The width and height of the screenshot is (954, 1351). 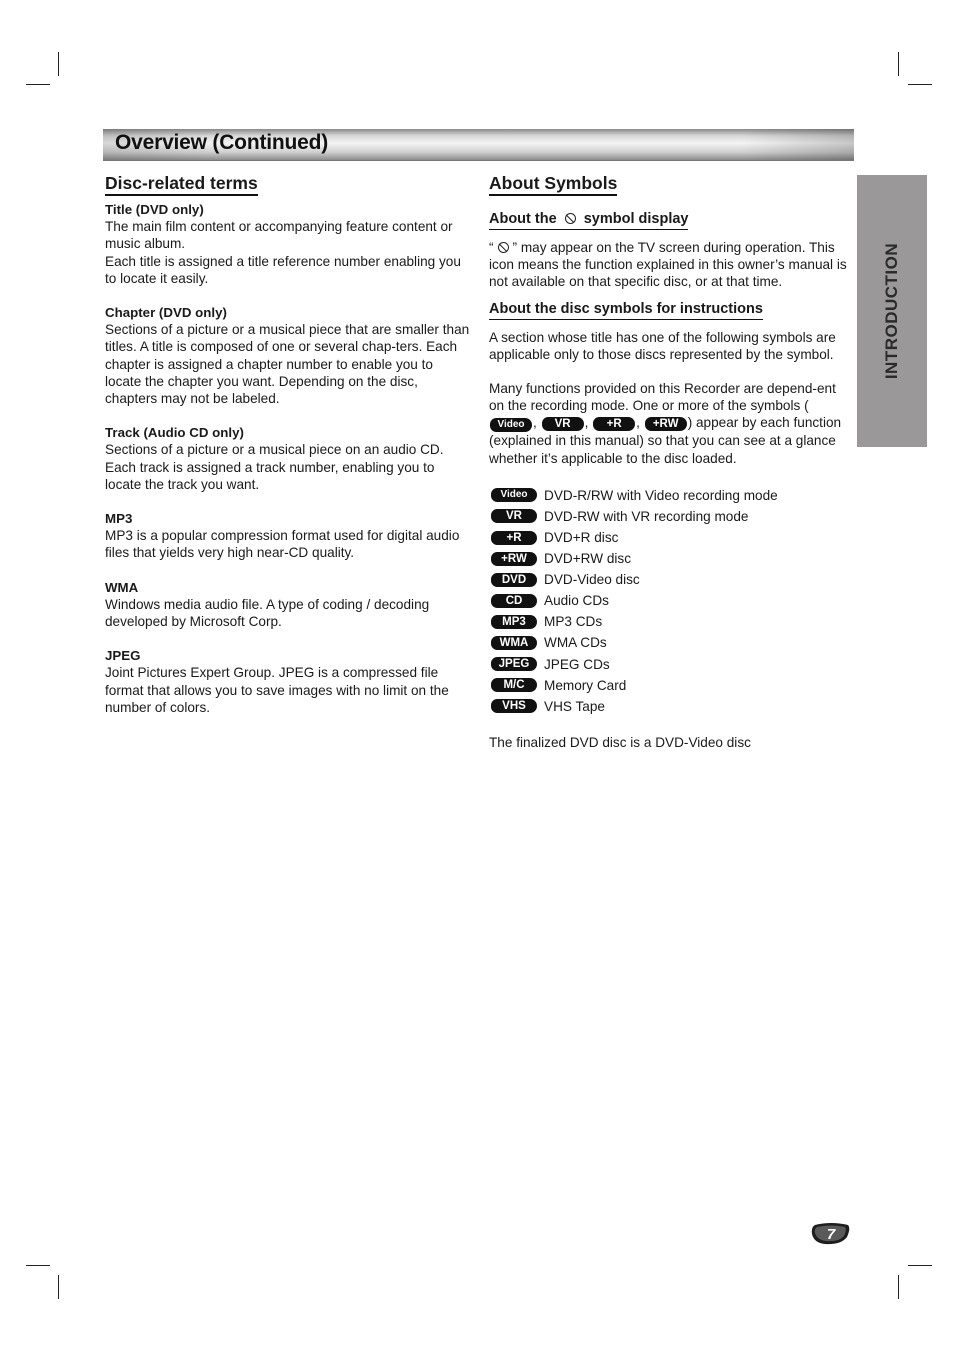 I want to click on symbol-display-heading: About the symbol display, so click(x=589, y=219).